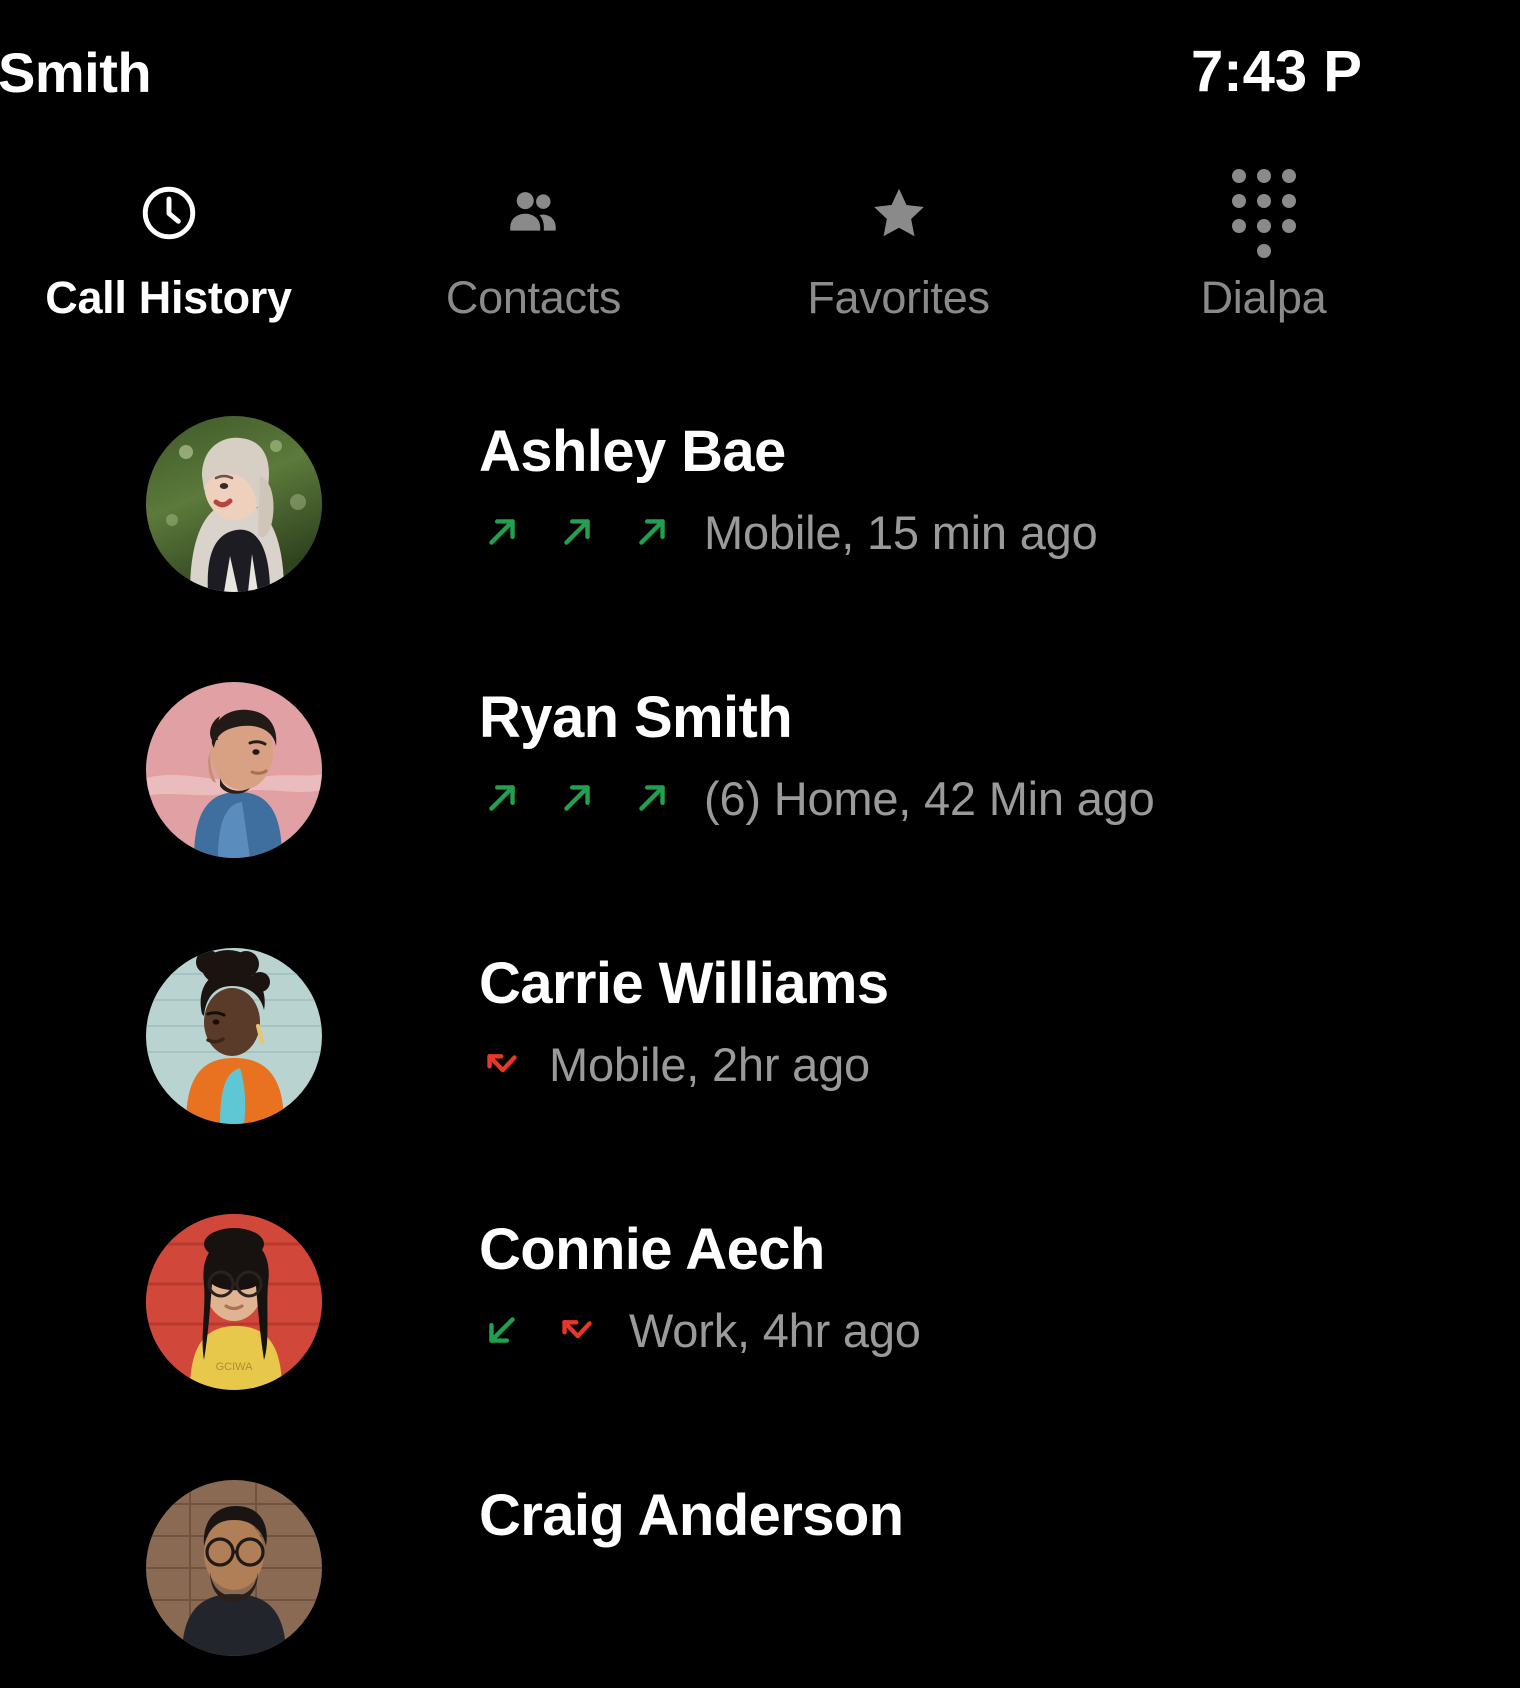 Image resolution: width=1520 pixels, height=1688 pixels. I want to click on contact-name: Connie Aech, so click(652, 1249).